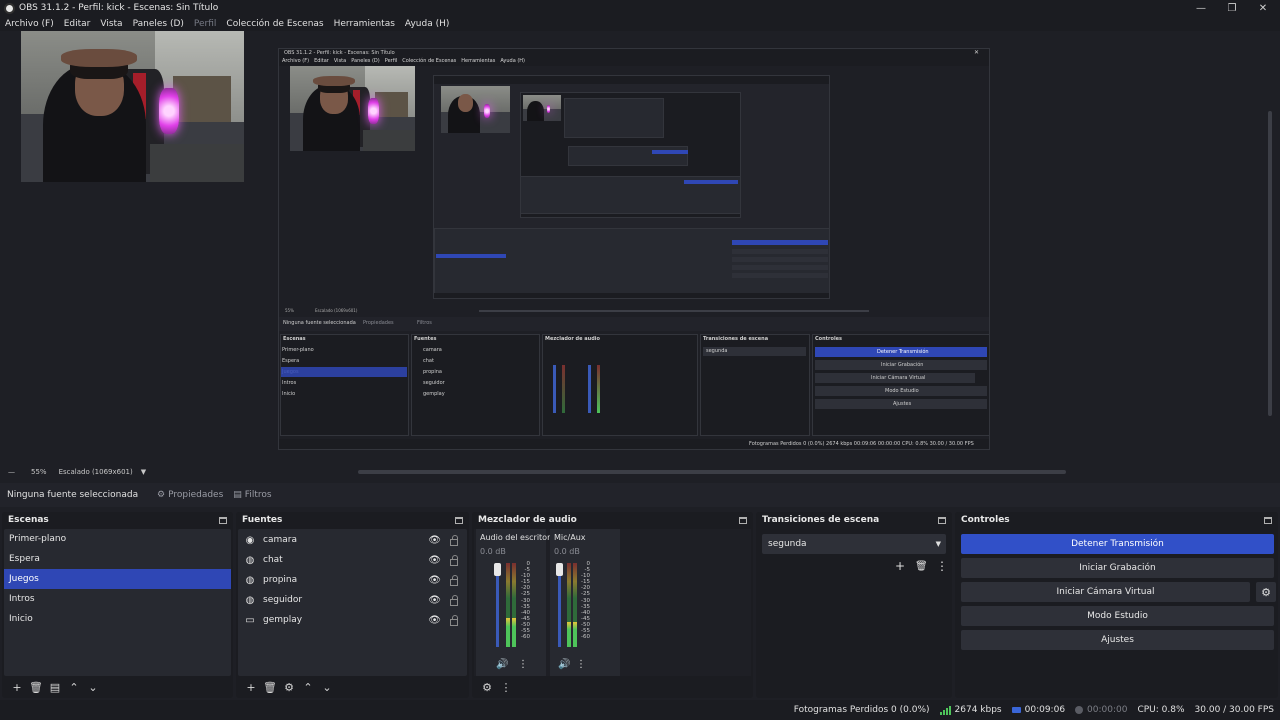 This screenshot has width=1280, height=720. What do you see at coordinates (854, 544) in the screenshot?
I see `transition-select: segunda ▼` at bounding box center [854, 544].